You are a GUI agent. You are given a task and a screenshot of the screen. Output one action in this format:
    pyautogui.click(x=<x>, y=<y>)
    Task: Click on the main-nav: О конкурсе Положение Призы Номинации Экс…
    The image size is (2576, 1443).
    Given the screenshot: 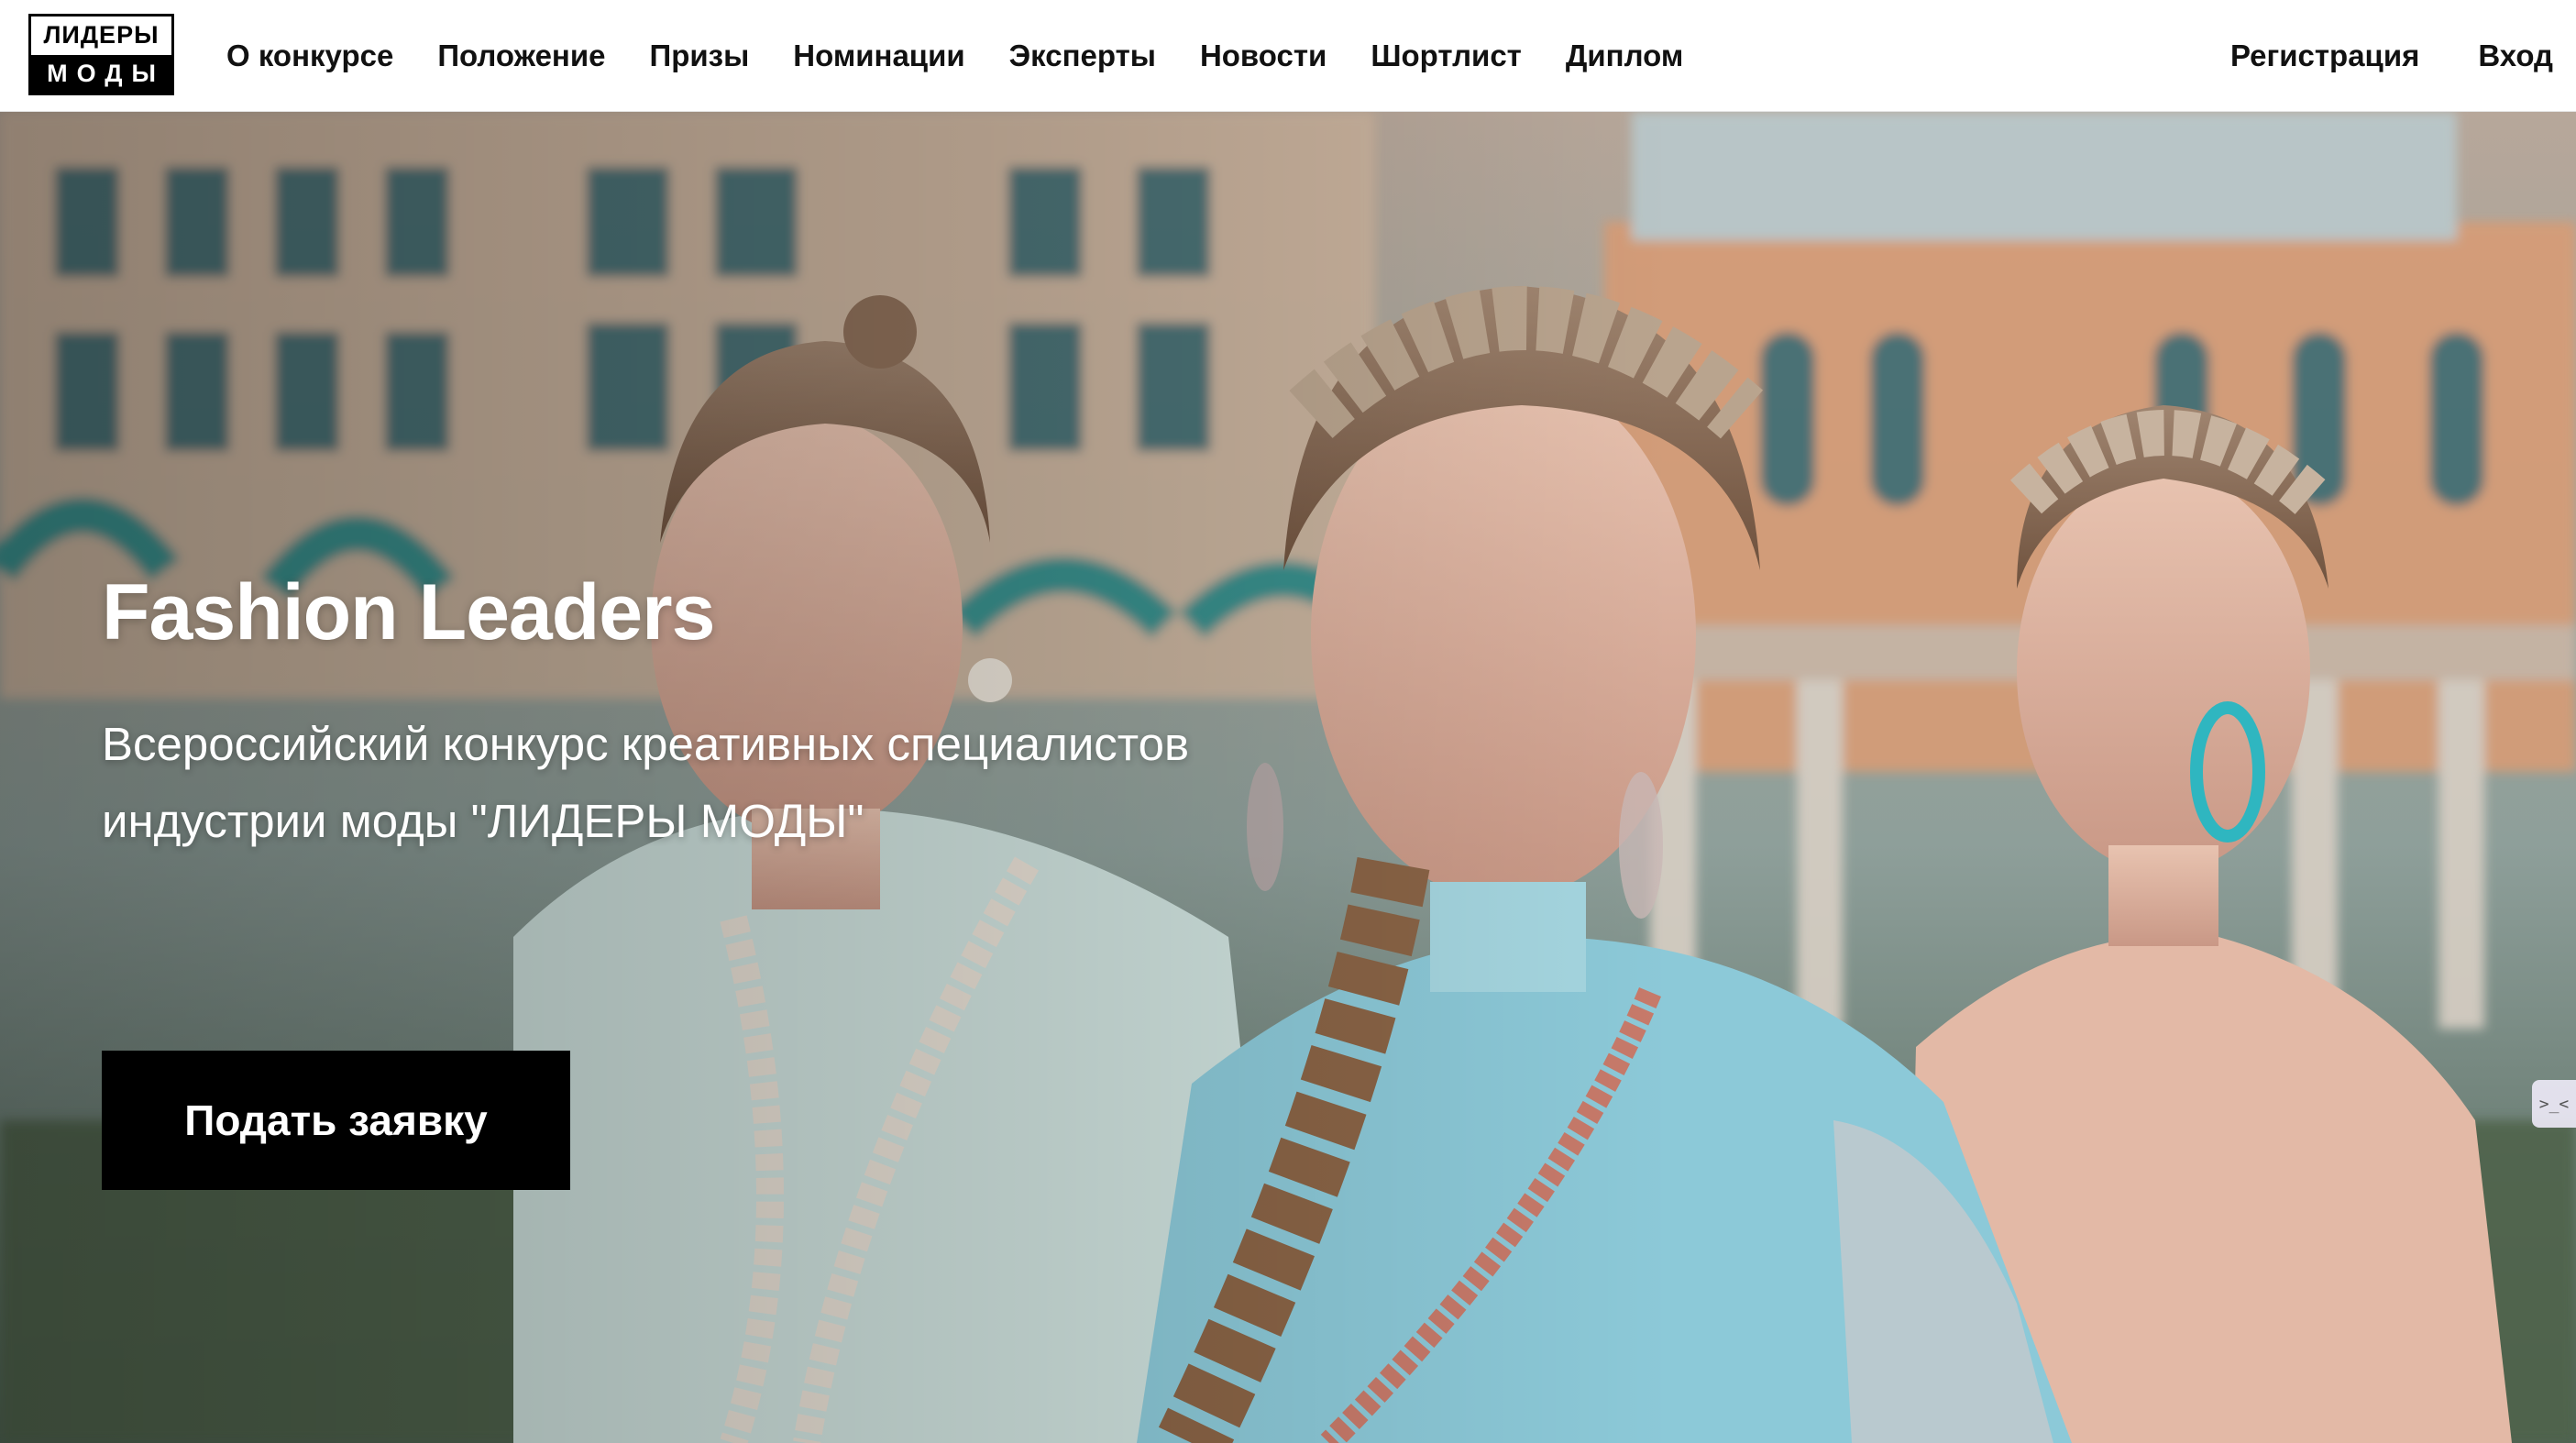 What is the action you would take?
    pyautogui.click(x=955, y=56)
    